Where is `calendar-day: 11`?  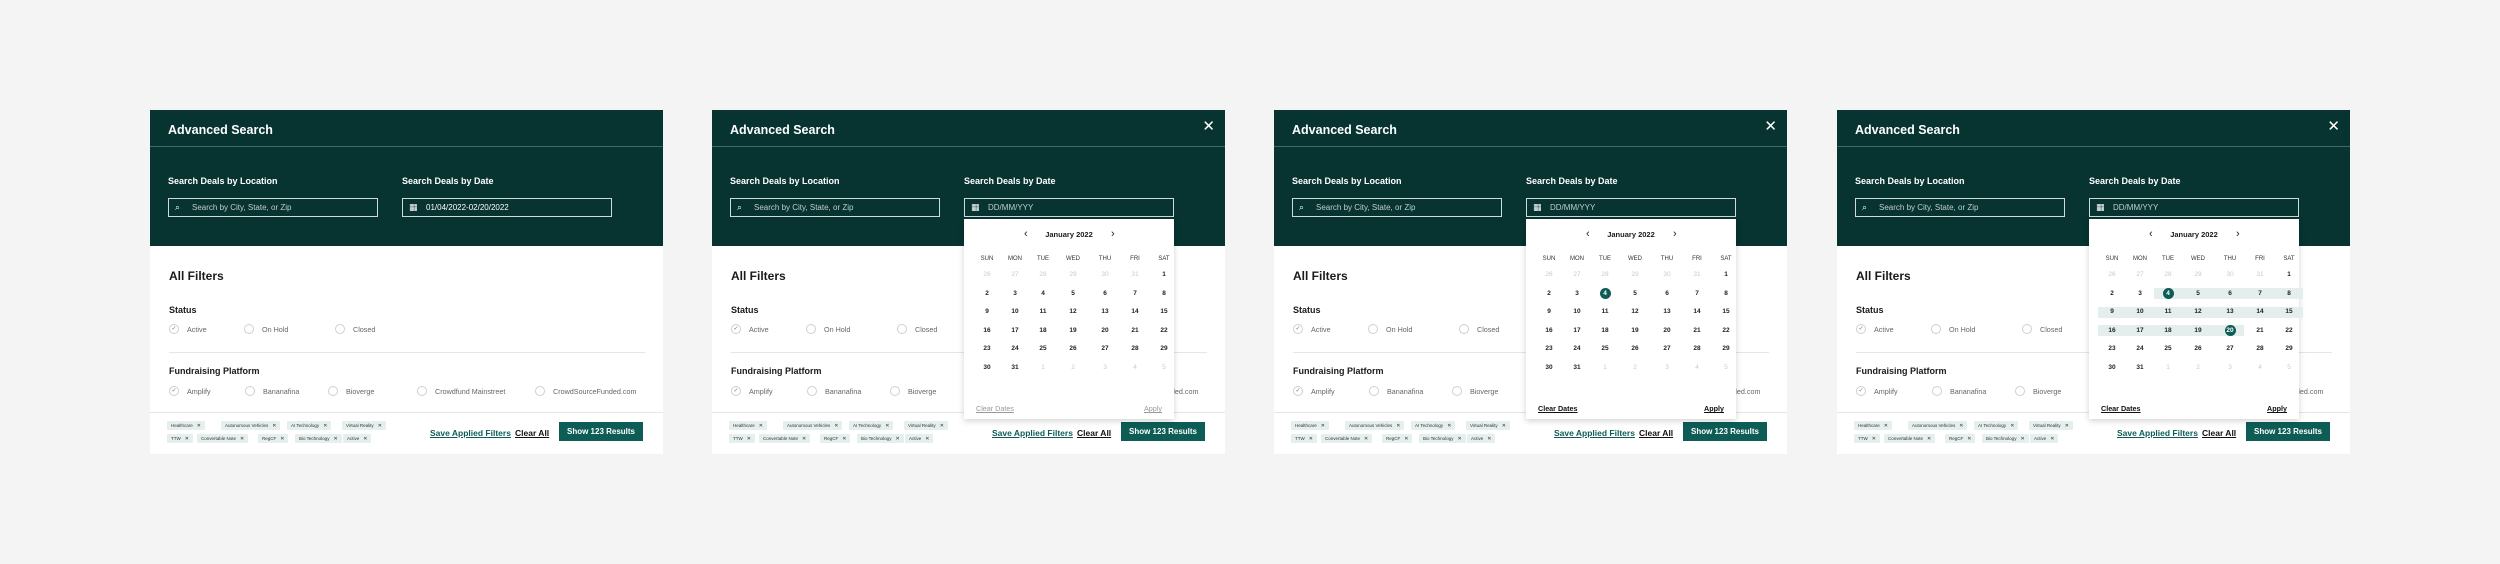 calendar-day: 11 is located at coordinates (2168, 312).